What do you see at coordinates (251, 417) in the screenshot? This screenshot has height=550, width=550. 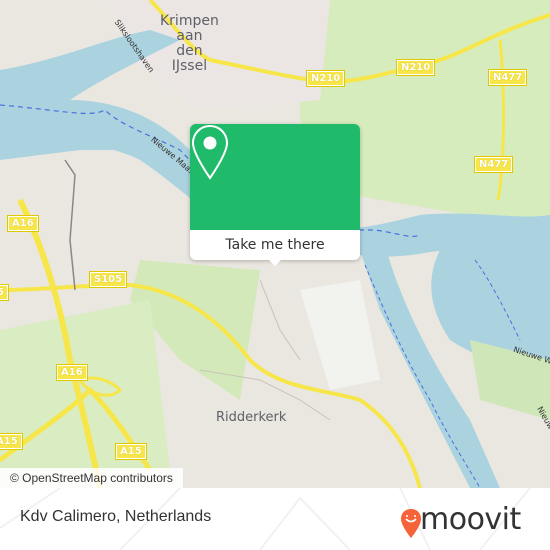 I see `place-label-ridderkerk: Ridderkerk` at bounding box center [251, 417].